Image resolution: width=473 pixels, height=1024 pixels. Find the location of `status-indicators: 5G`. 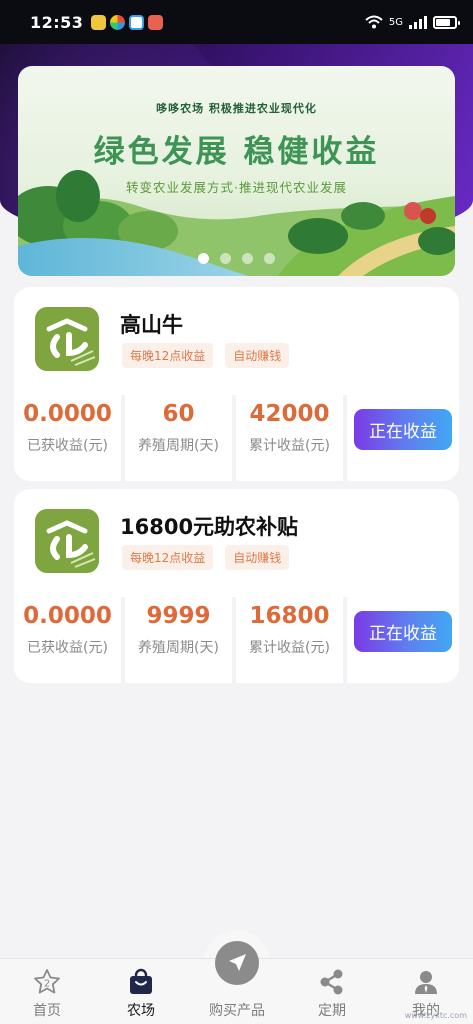

status-indicators: 5G is located at coordinates (412, 22).